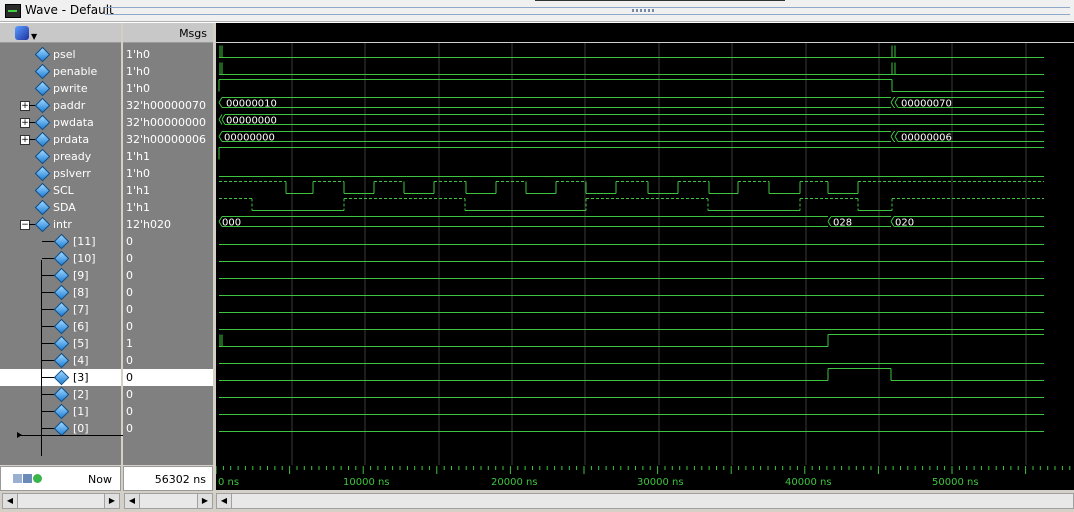 This screenshot has width=1074, height=512. I want to click on names-scrollbar: ◀ ▶, so click(61, 501).